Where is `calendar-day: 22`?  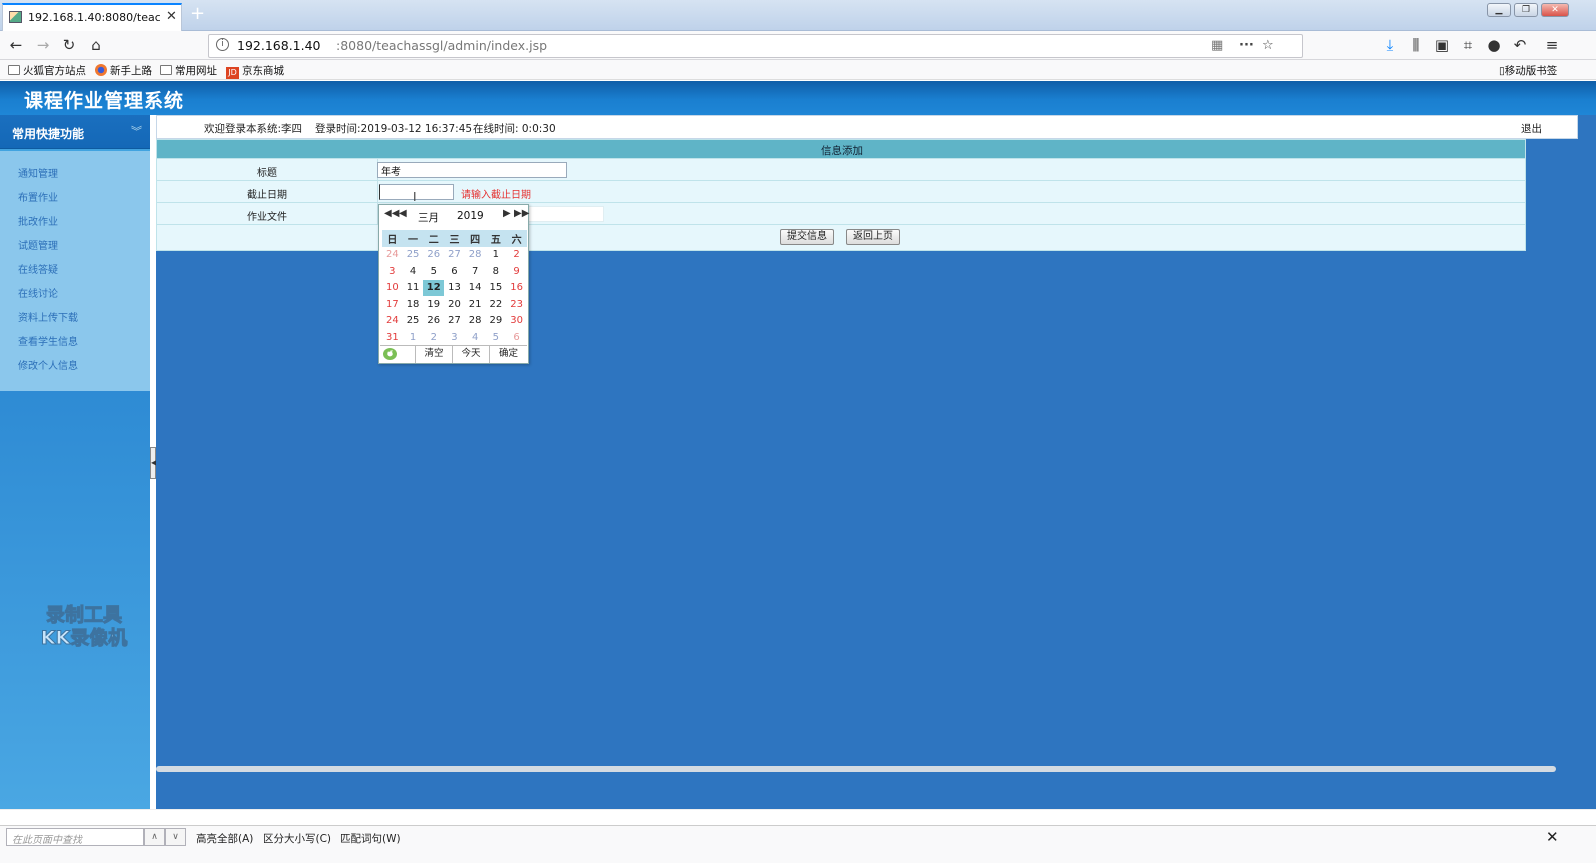 calendar-day: 22 is located at coordinates (496, 304).